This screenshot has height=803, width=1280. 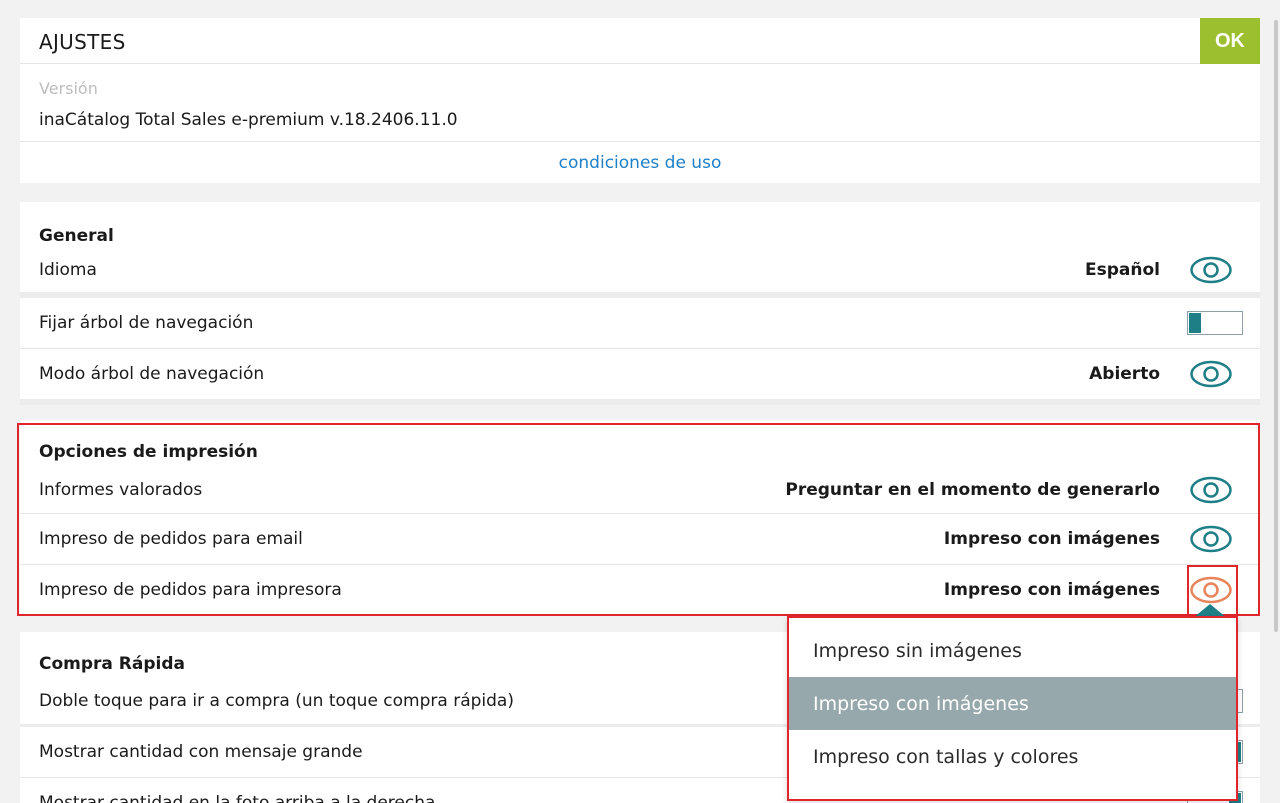 What do you see at coordinates (1195, 323) in the screenshot?
I see `toggle-knob` at bounding box center [1195, 323].